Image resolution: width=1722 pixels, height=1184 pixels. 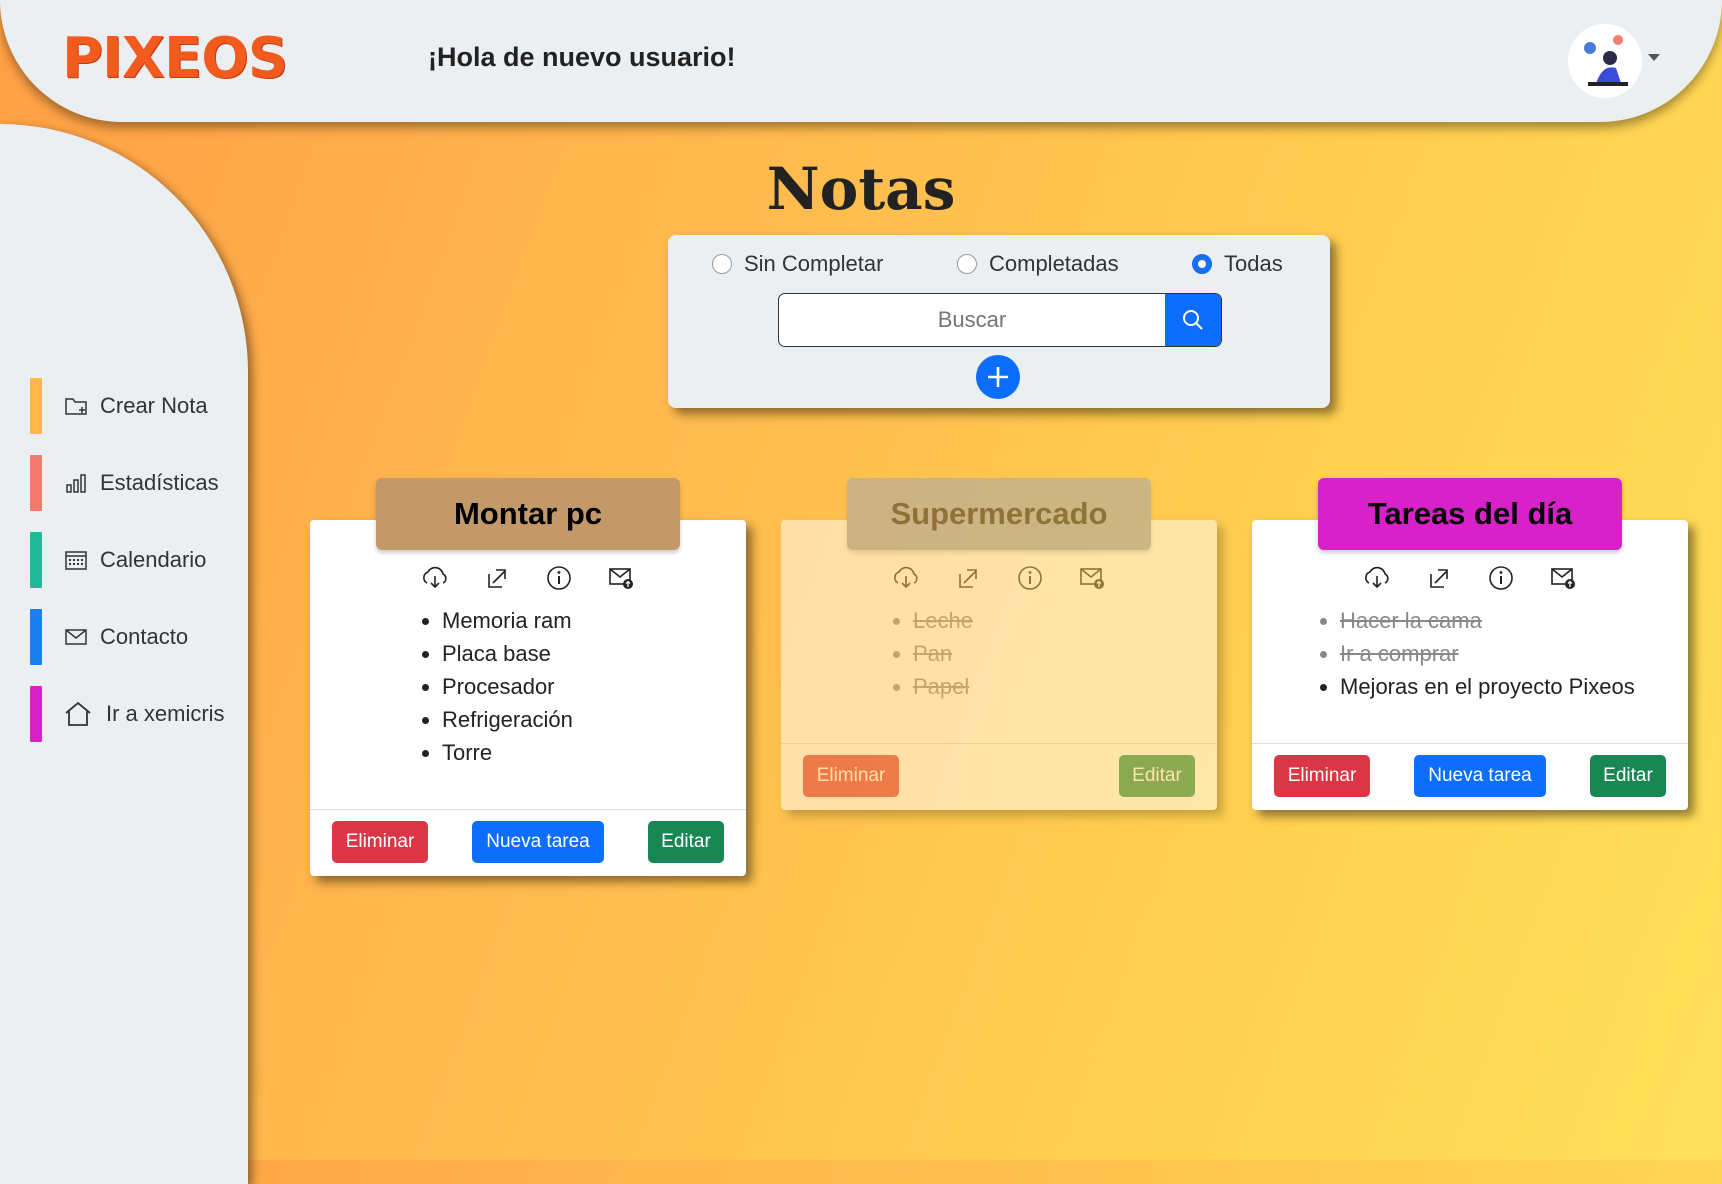 What do you see at coordinates (507, 653) in the screenshot?
I see `task-item: Placa base` at bounding box center [507, 653].